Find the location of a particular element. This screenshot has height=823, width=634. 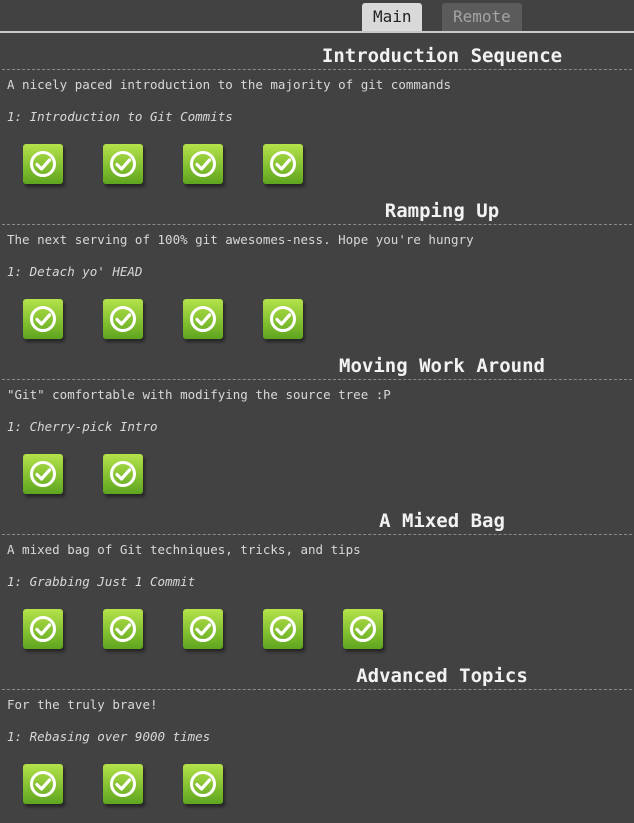

sequence-title: Ramping Up is located at coordinates (442, 211).